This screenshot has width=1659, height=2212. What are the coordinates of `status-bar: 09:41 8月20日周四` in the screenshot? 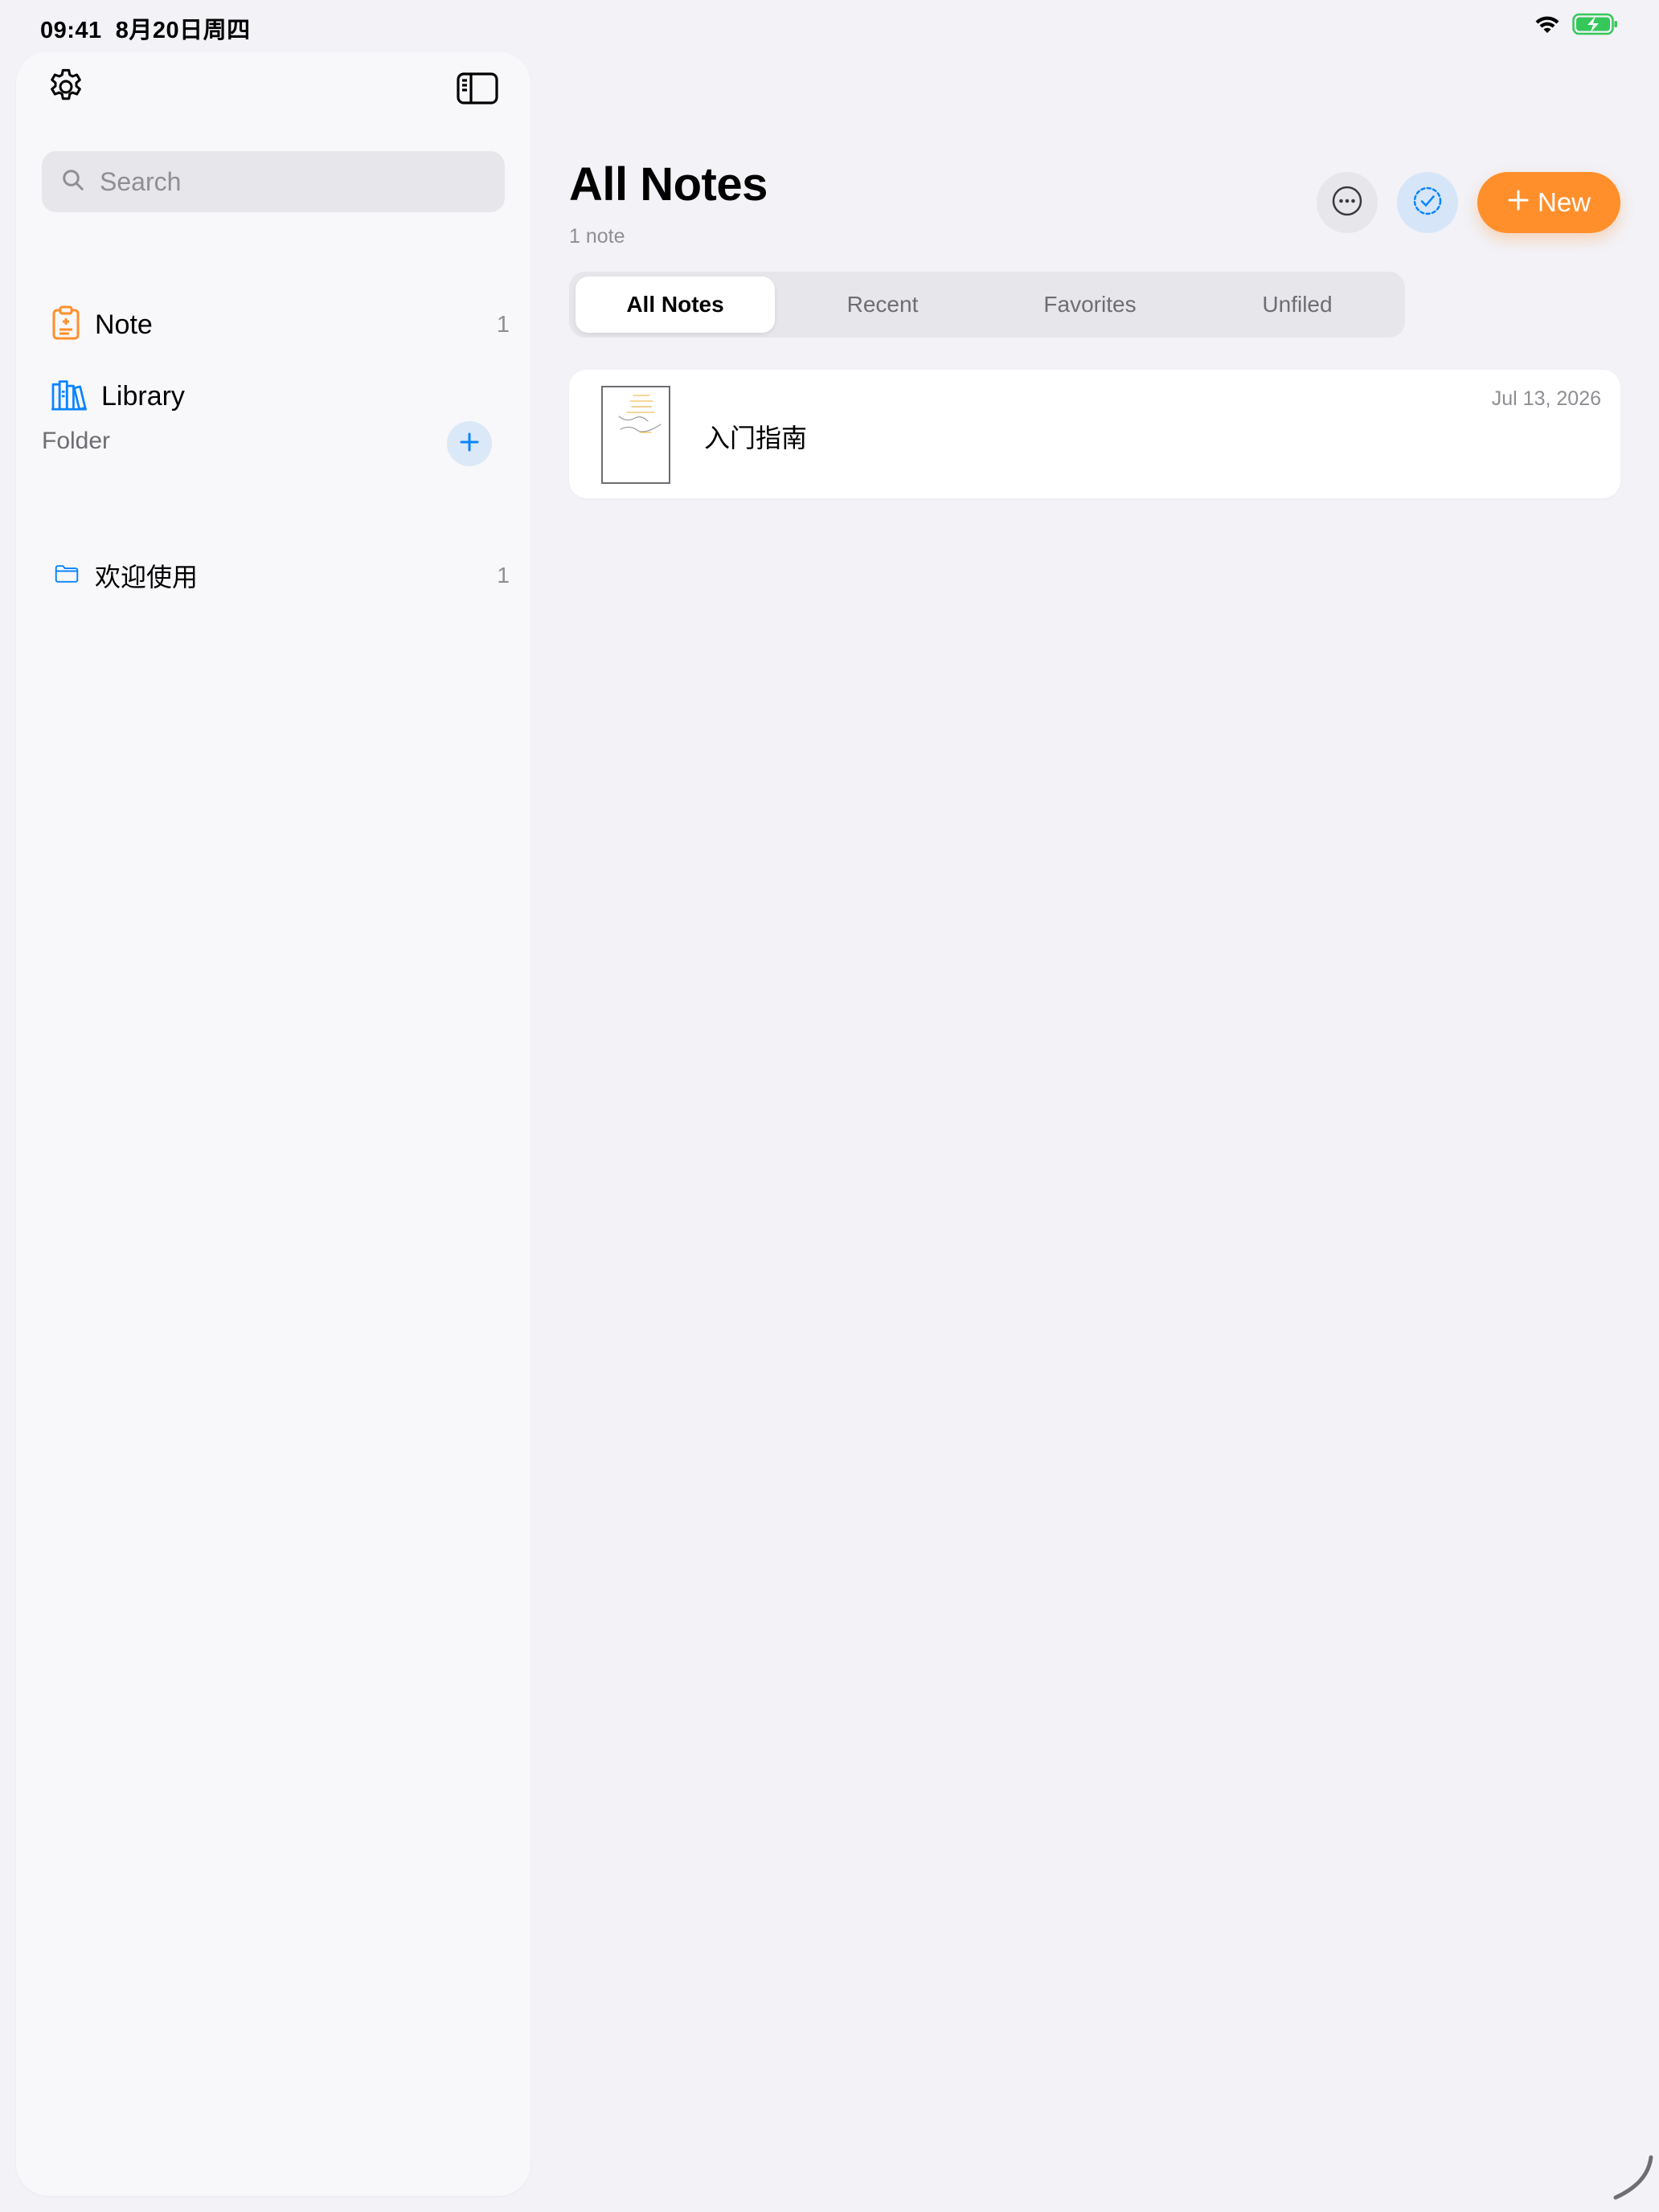 It's located at (829, 25).